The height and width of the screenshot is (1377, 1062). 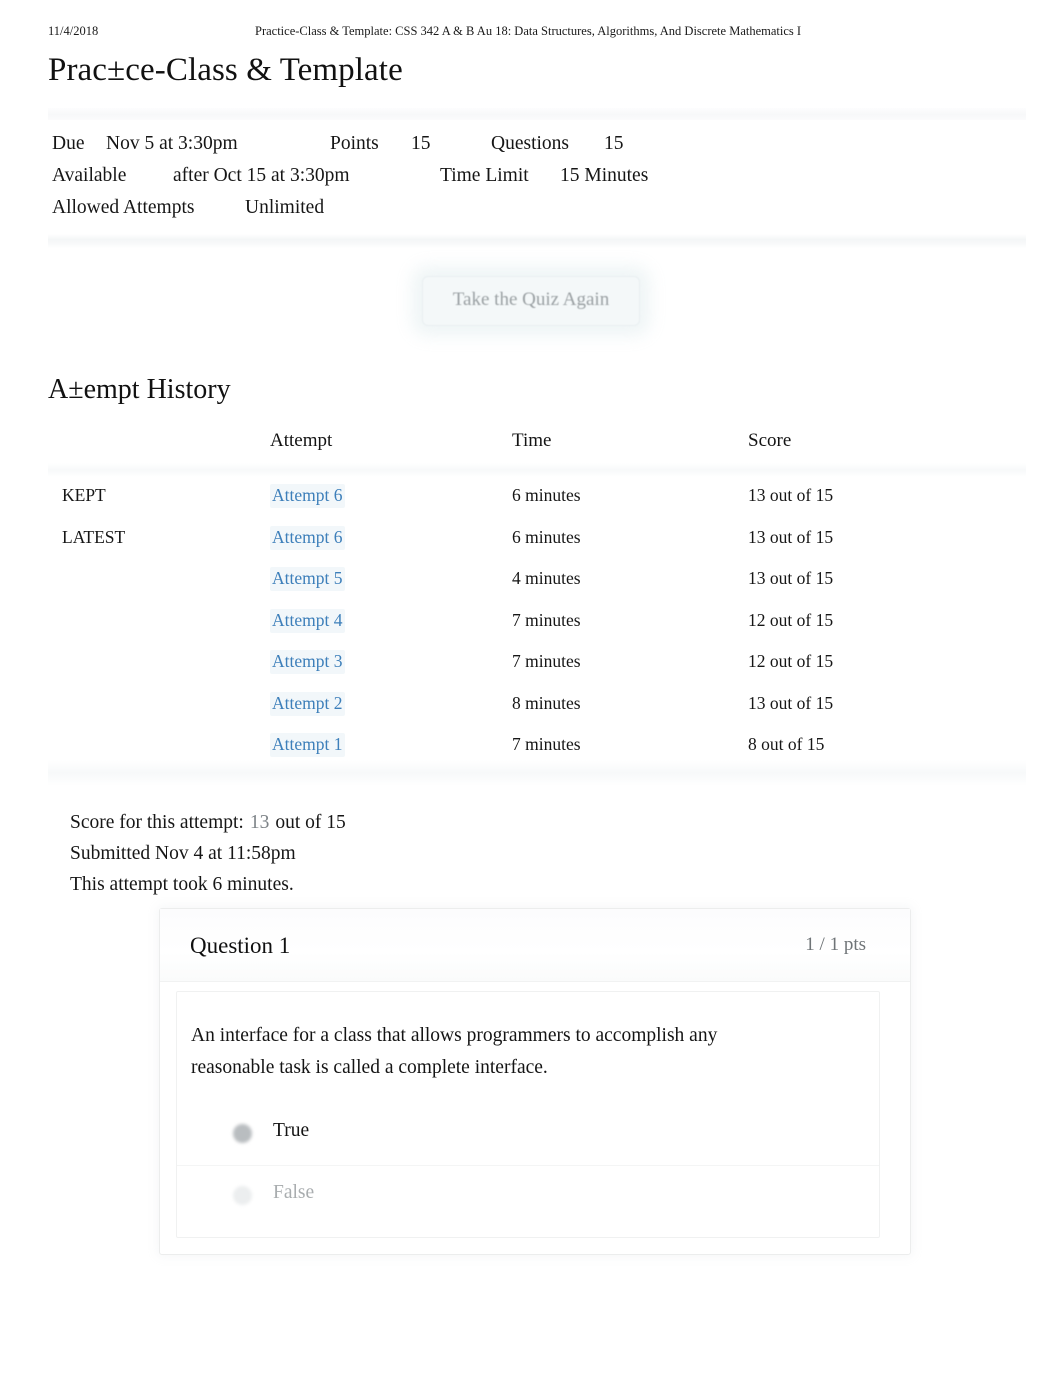 I want to click on table-row: LATEST Attempt 6 6 minutes 13 out of 15, so click(x=537, y=547).